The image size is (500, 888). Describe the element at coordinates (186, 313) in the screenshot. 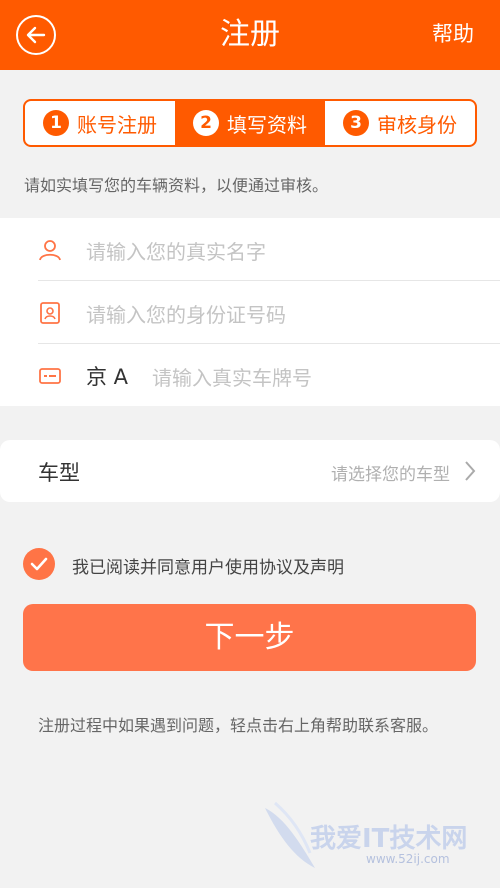

I see `id-number-input: 请输入您的身份证号码` at that location.